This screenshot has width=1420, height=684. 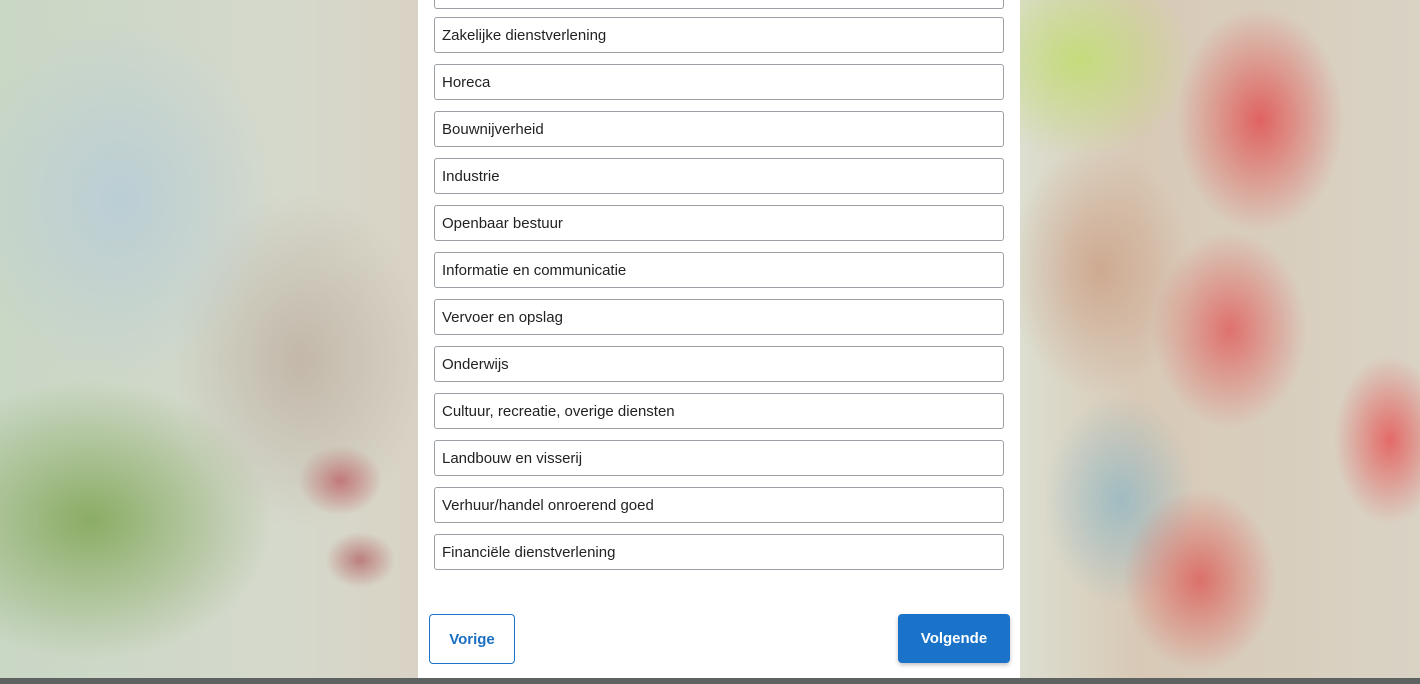 What do you see at coordinates (548, 505) in the screenshot?
I see `option-label: Verhuur/handel onroerend goed` at bounding box center [548, 505].